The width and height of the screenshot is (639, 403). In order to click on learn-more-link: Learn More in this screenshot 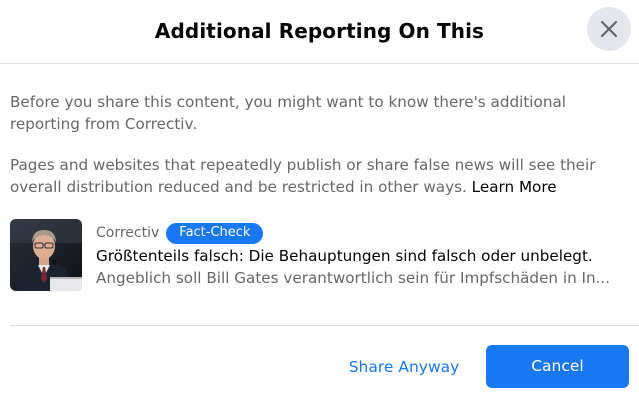, I will do `click(514, 187)`.